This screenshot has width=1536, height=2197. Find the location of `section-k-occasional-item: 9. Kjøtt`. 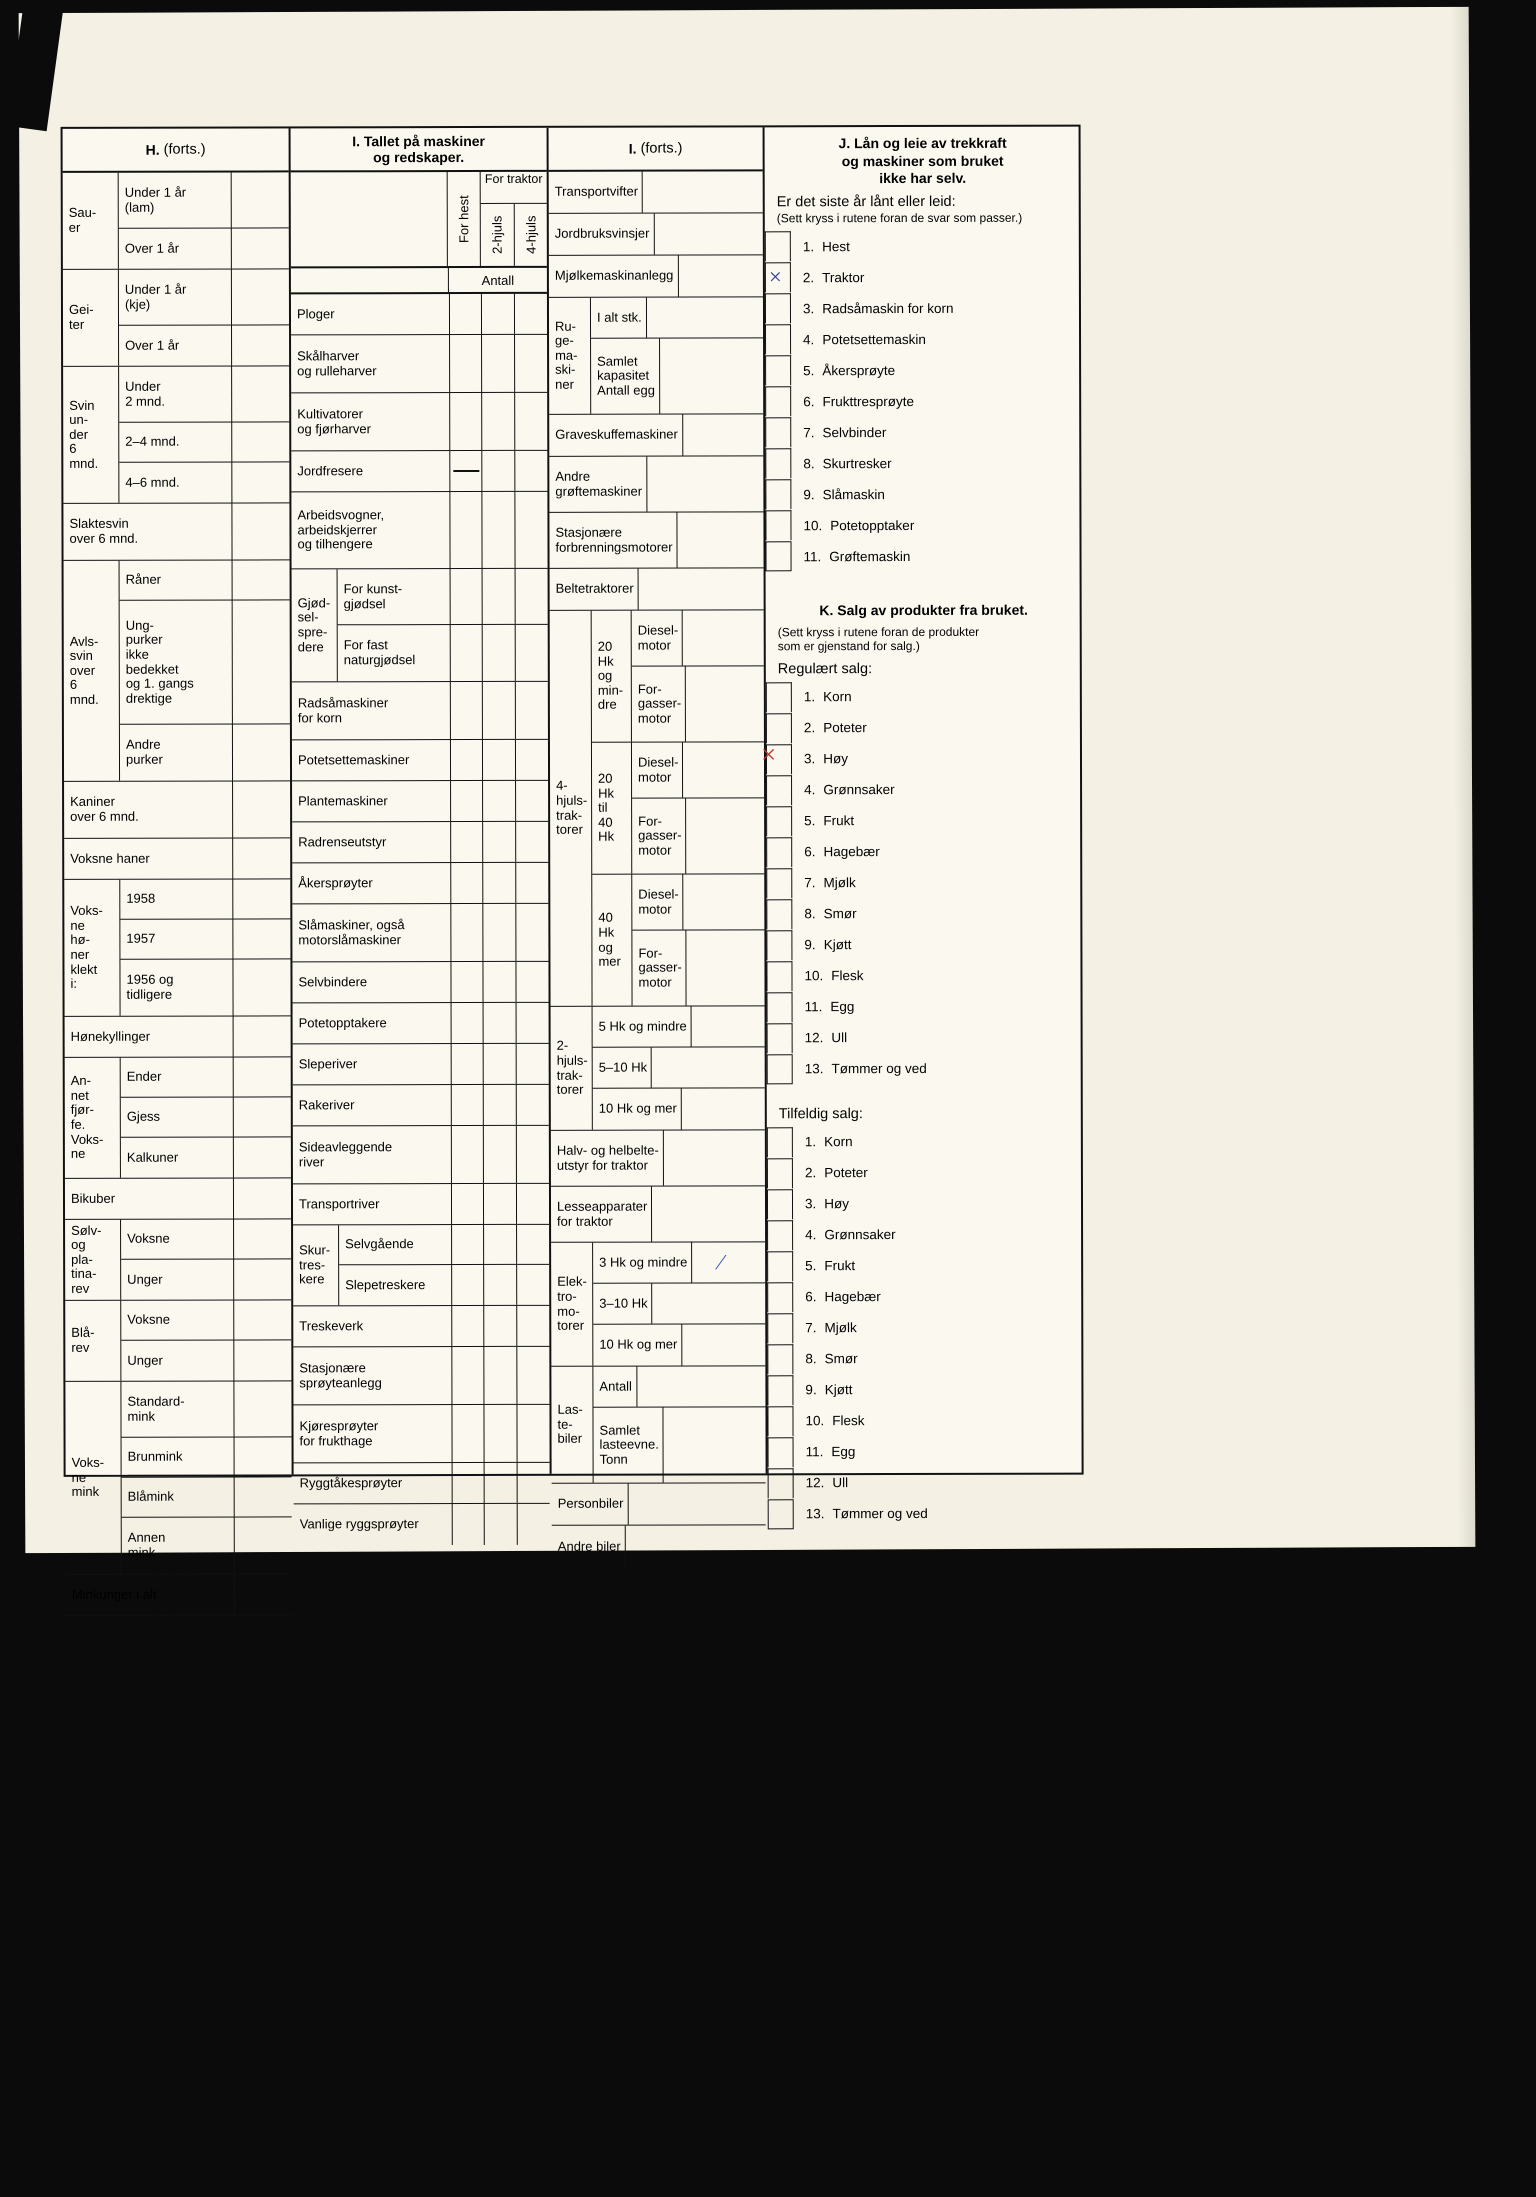

section-k-occasional-item: 9. Kjøtt is located at coordinates (920, 1390).